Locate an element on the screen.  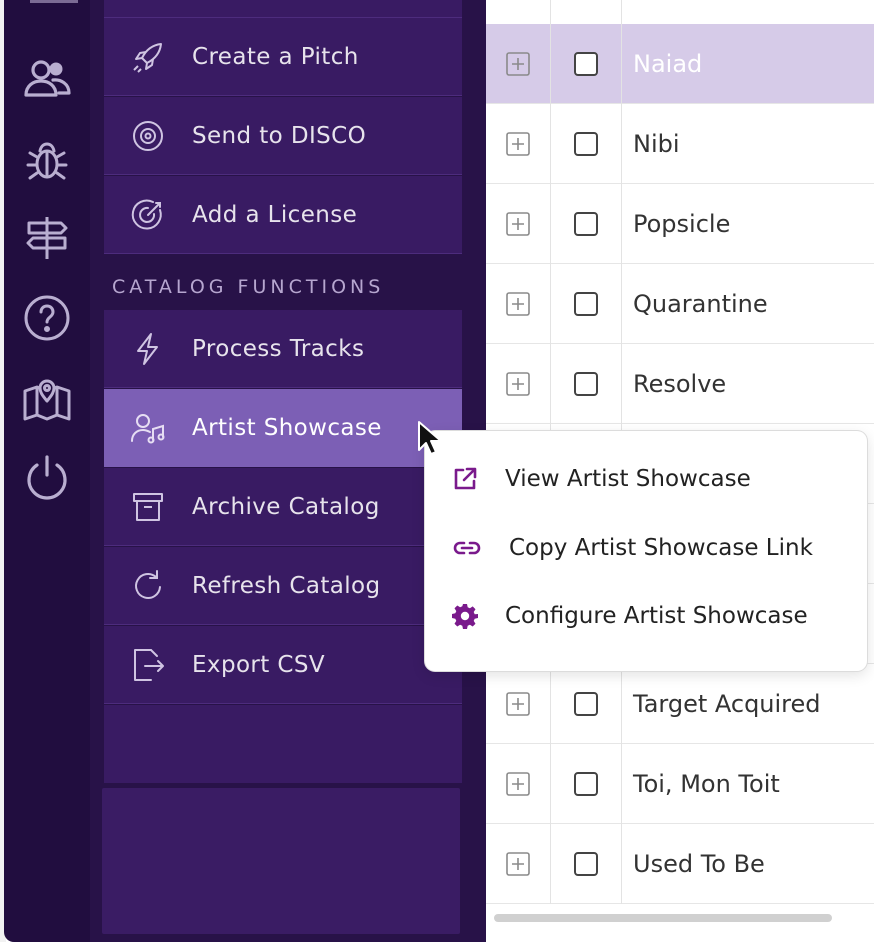
icon-rail is located at coordinates (47, 471).